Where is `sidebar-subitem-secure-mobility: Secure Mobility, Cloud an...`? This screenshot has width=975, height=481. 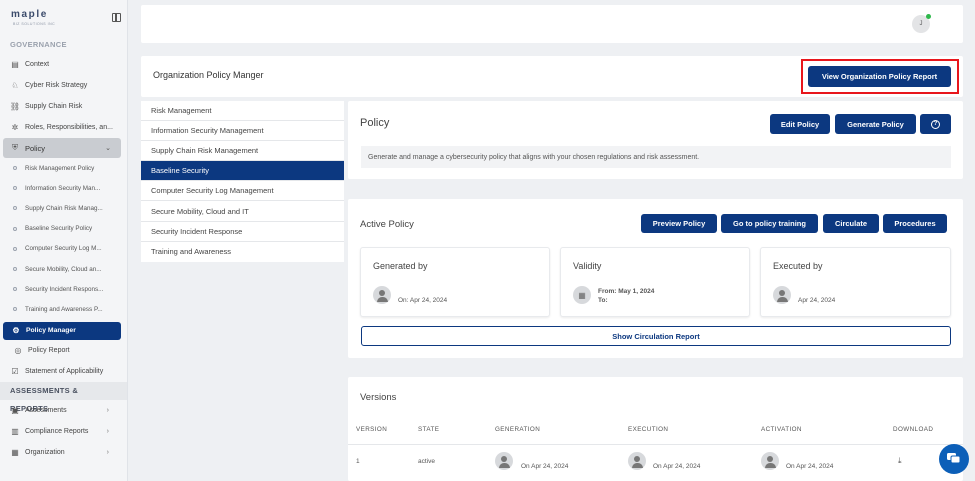 sidebar-subitem-secure-mobility: Secure Mobility, Cloud an... is located at coordinates (63, 269).